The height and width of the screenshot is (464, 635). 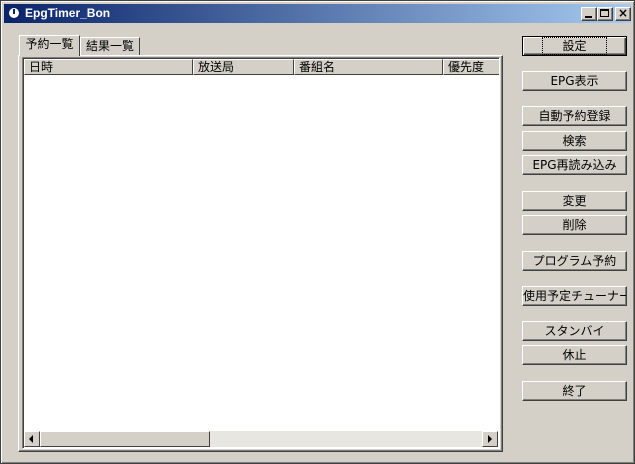 I want to click on arrow-left-icon, so click(x=31, y=439).